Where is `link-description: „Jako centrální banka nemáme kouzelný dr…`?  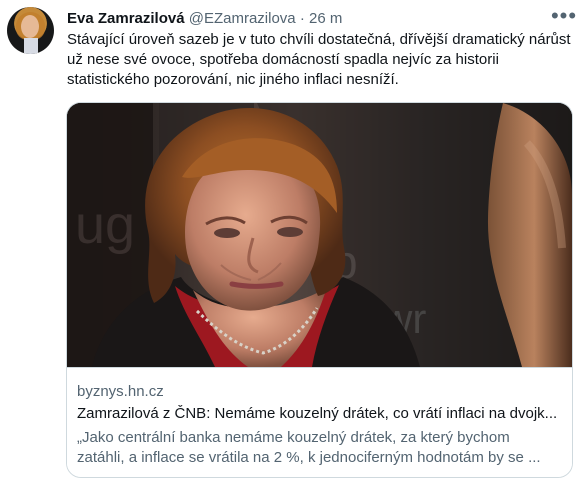 link-description: „Jako centrální banka nemáme kouzelný dr… is located at coordinates (309, 447).